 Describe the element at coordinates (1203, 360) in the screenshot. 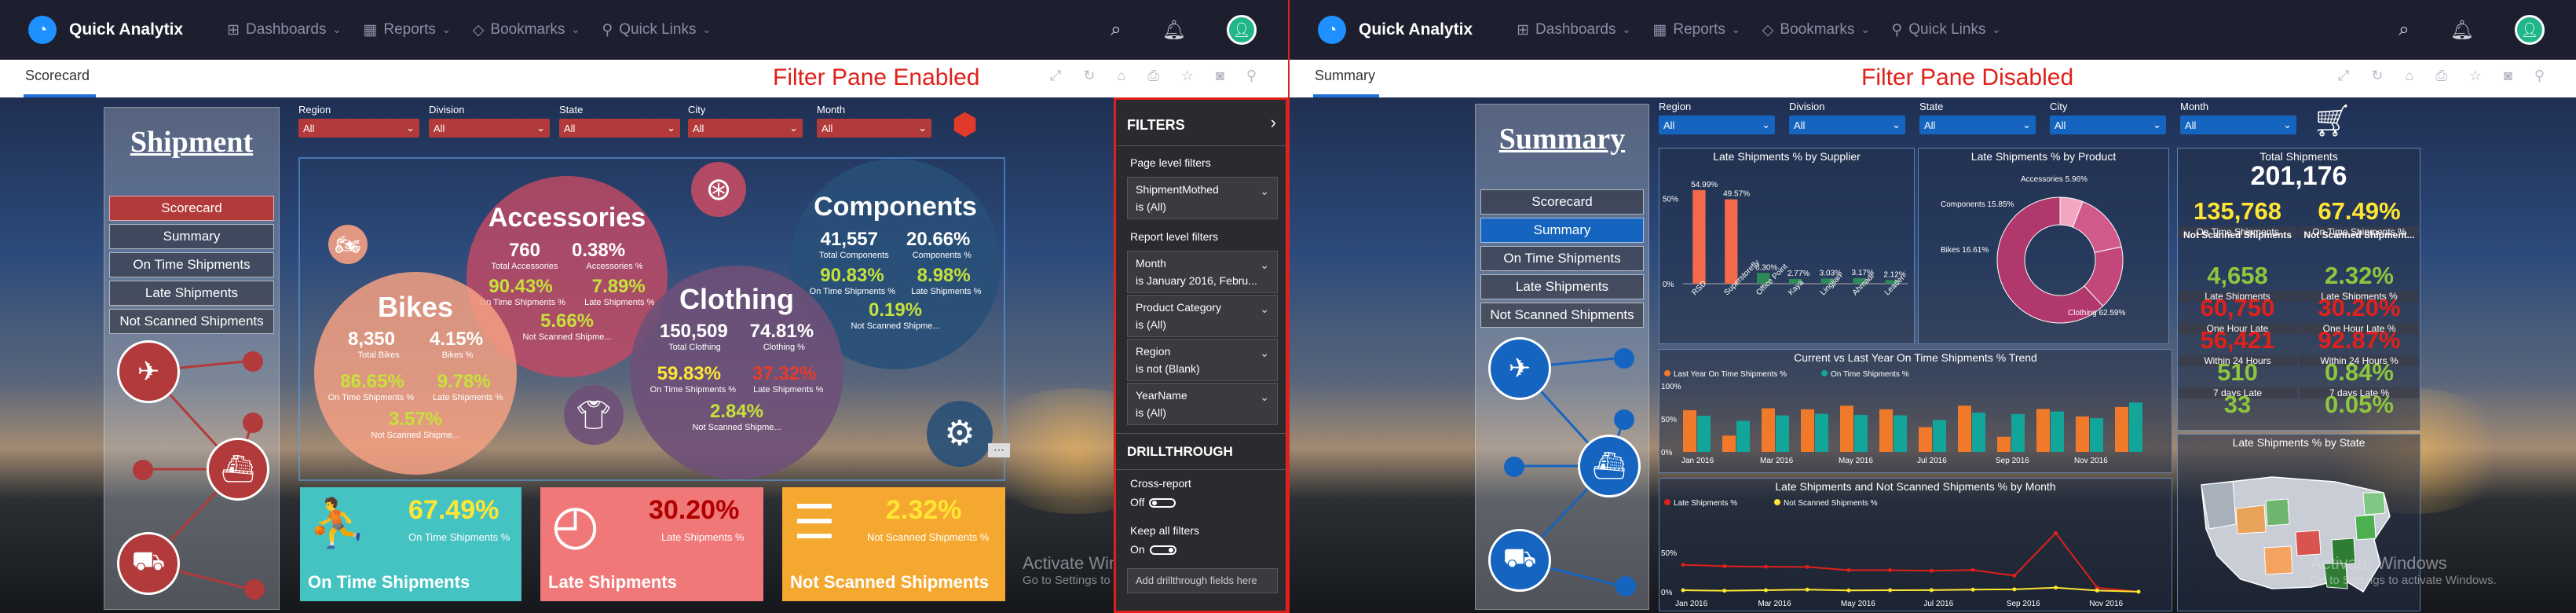

I see `filter-card-region: Region is not (Blank) ⌄` at that location.